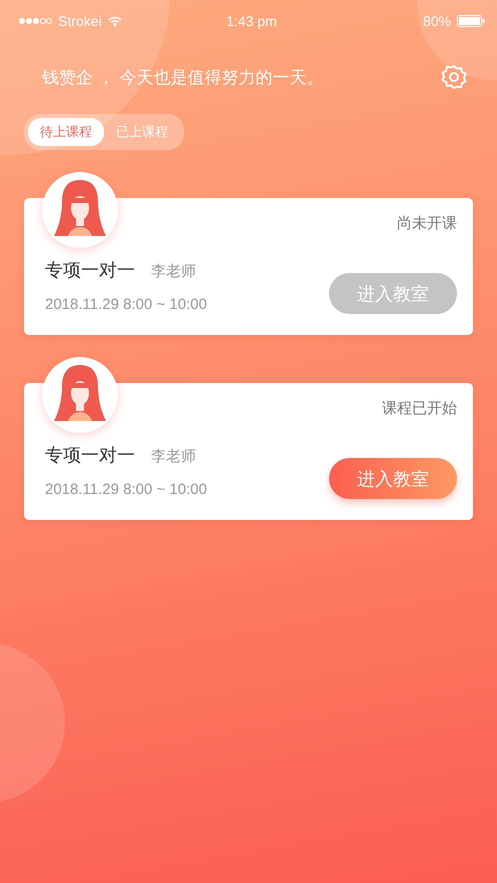 The height and width of the screenshot is (883, 497). Describe the element at coordinates (80, 21) in the screenshot. I see `carrier-name: Strokei` at that location.